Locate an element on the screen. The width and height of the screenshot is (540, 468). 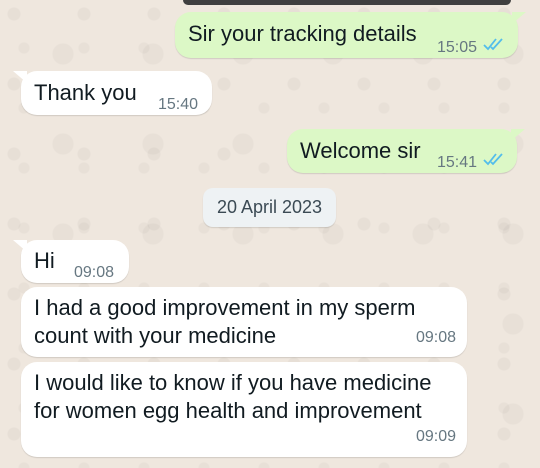
message-text: Welcome sir is located at coordinates (360, 150).